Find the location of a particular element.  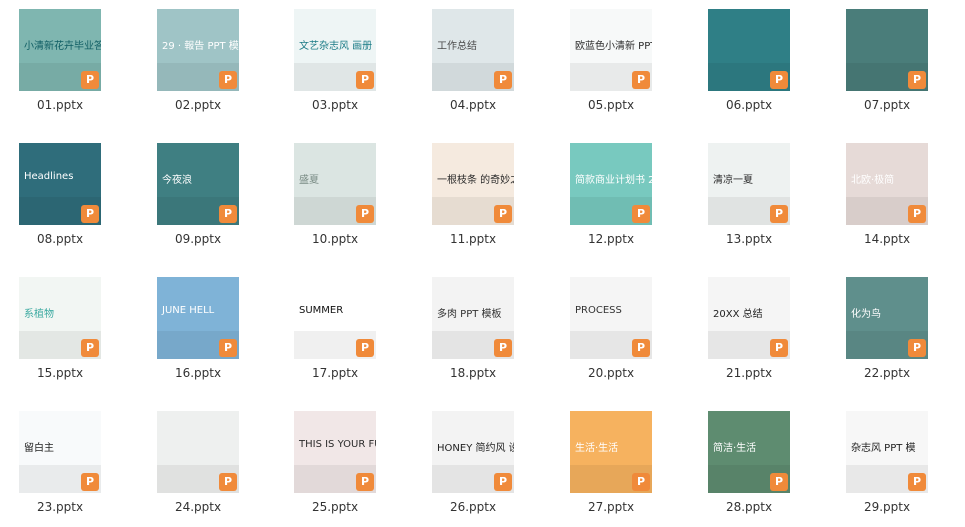

file-name: 27.pptx is located at coordinates (611, 507).